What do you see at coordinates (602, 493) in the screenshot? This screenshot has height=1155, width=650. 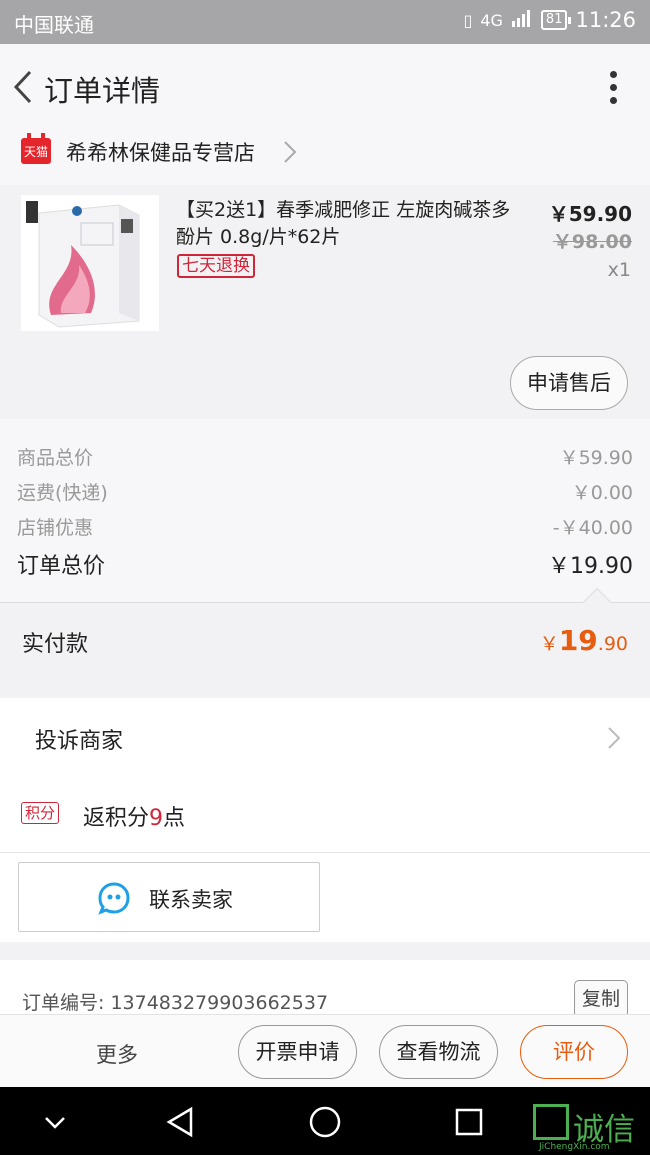 I see `summary-value: ￥0.00` at bounding box center [602, 493].